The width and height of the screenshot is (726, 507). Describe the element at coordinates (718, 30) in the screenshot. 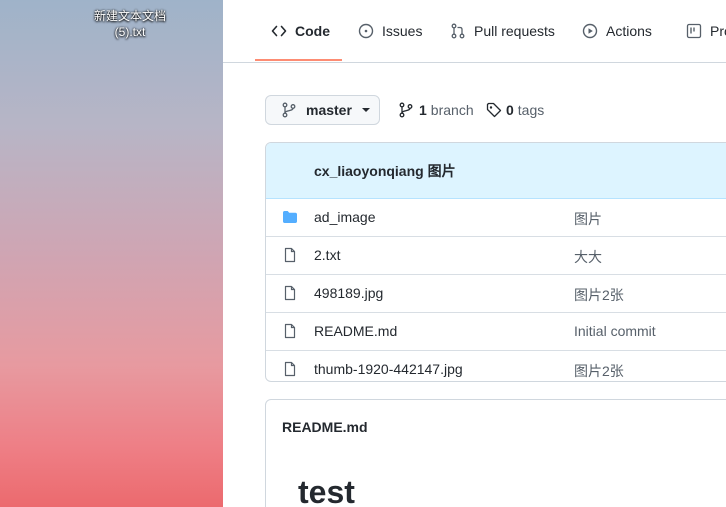

I see `tab-projects-label: Pro` at that location.